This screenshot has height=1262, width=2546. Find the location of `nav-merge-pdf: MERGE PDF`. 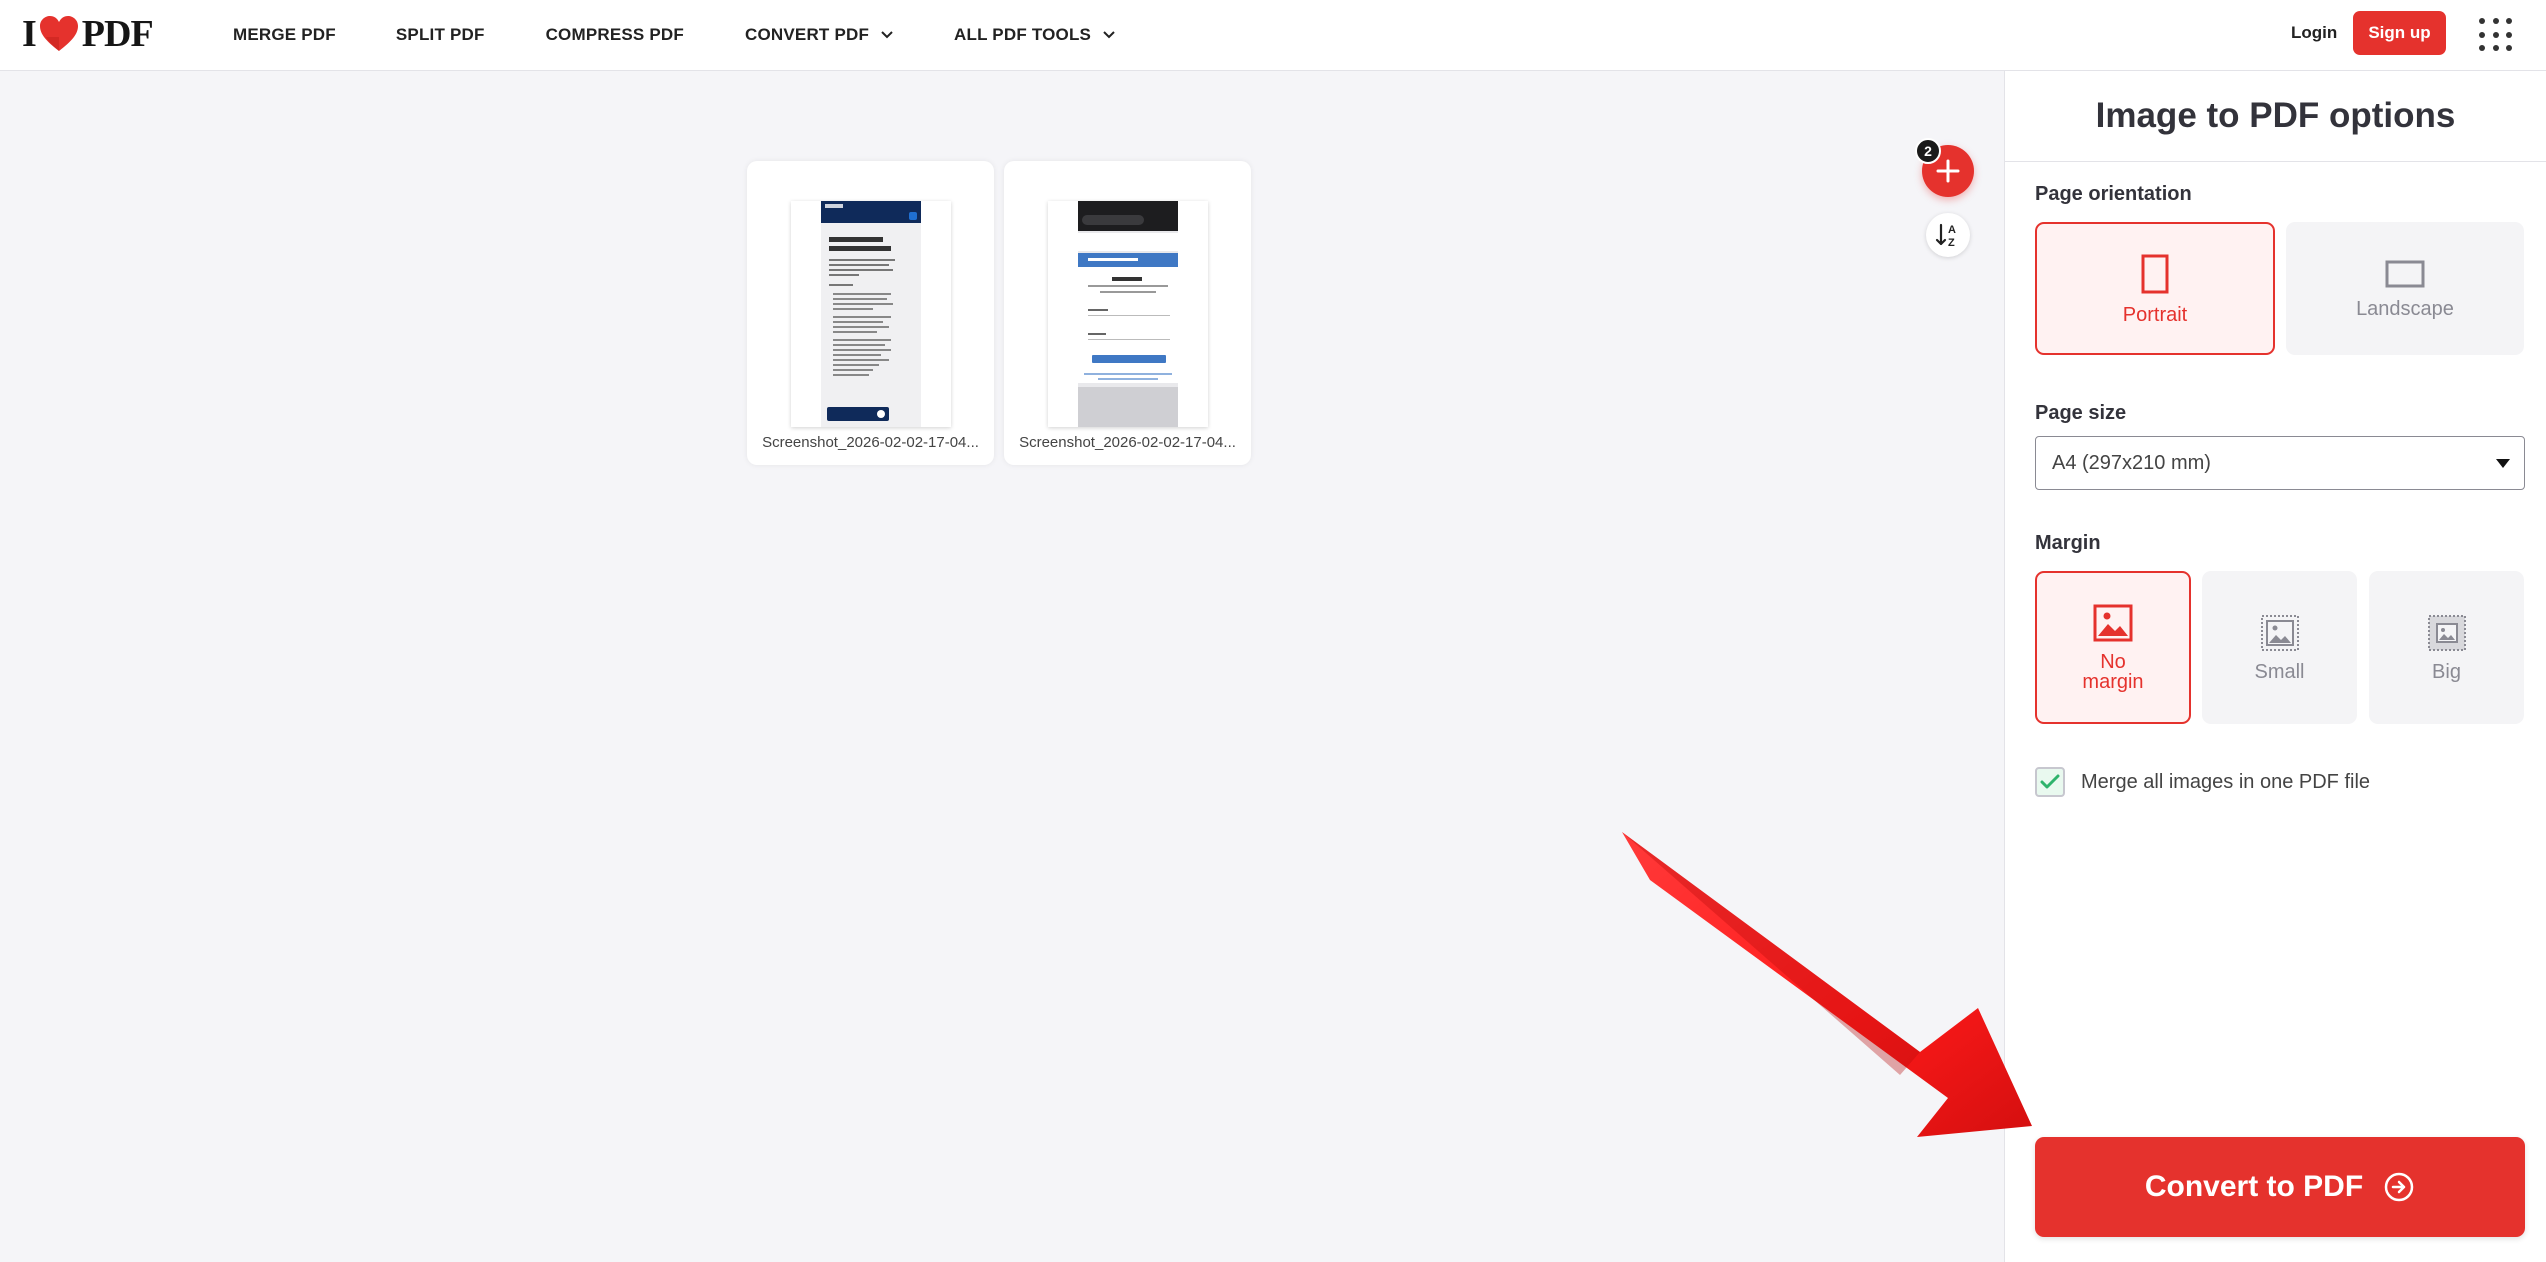

nav-merge-pdf: MERGE PDF is located at coordinates (284, 35).